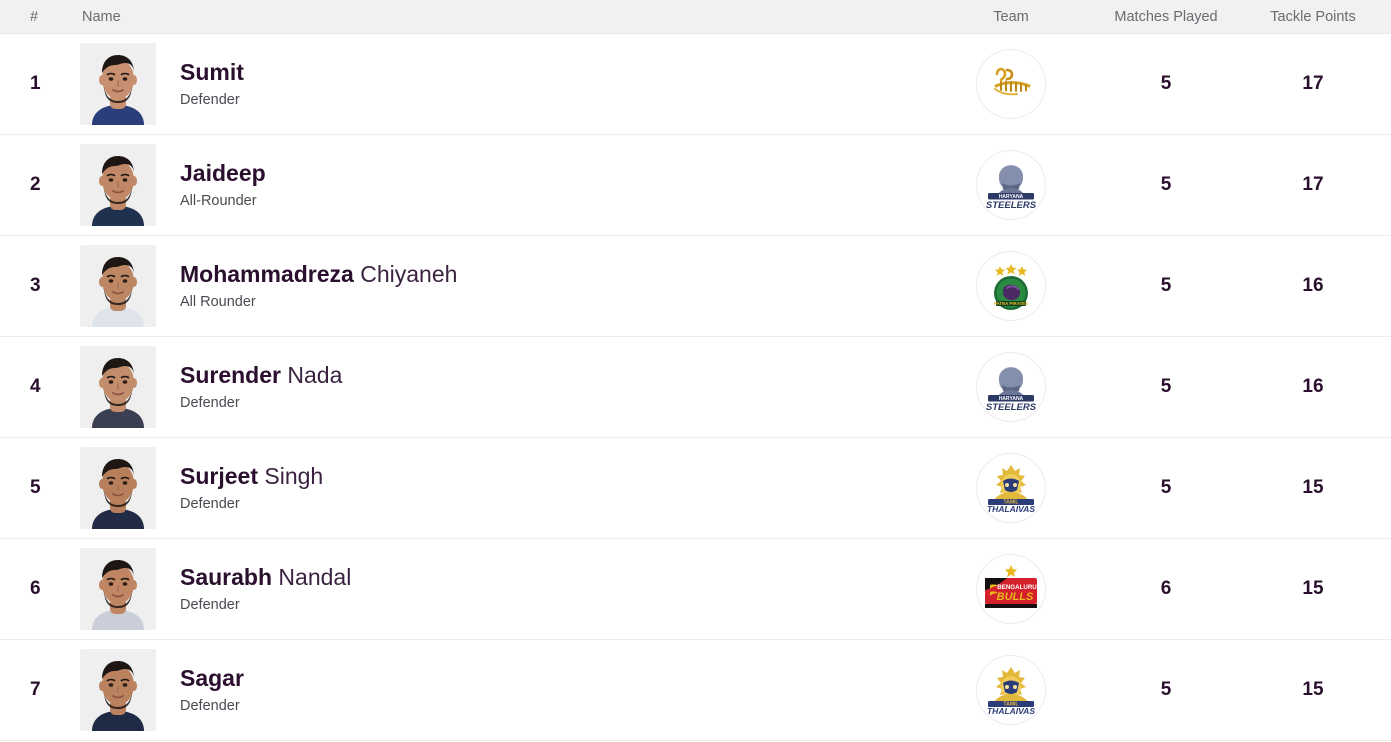  I want to click on table-row: 7 Sagar Defender TAMIL THALAIVAS 5 15, so click(695, 690).